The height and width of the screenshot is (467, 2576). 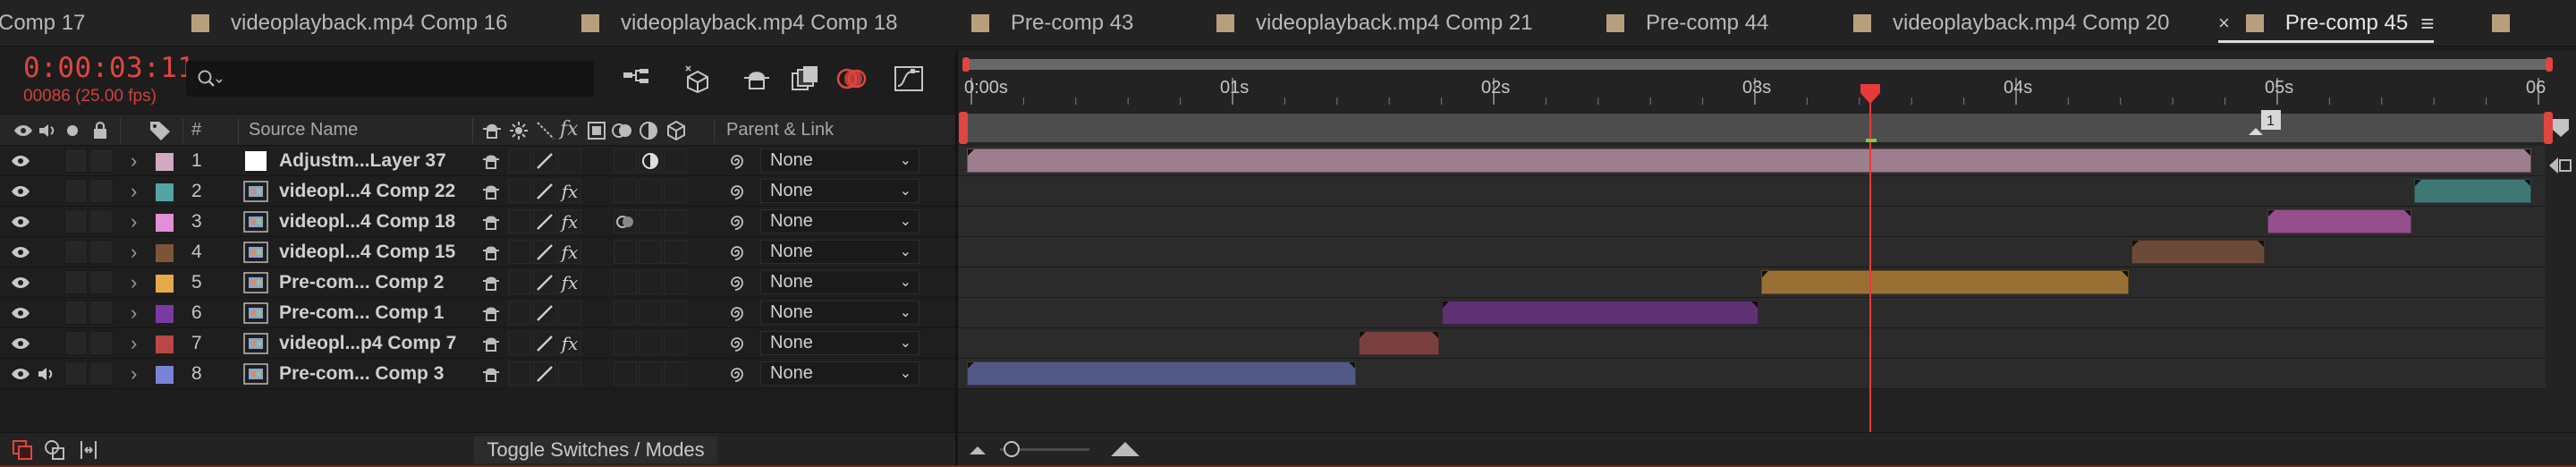 What do you see at coordinates (2501, 23) in the screenshot?
I see `overflow-tab-swatch` at bounding box center [2501, 23].